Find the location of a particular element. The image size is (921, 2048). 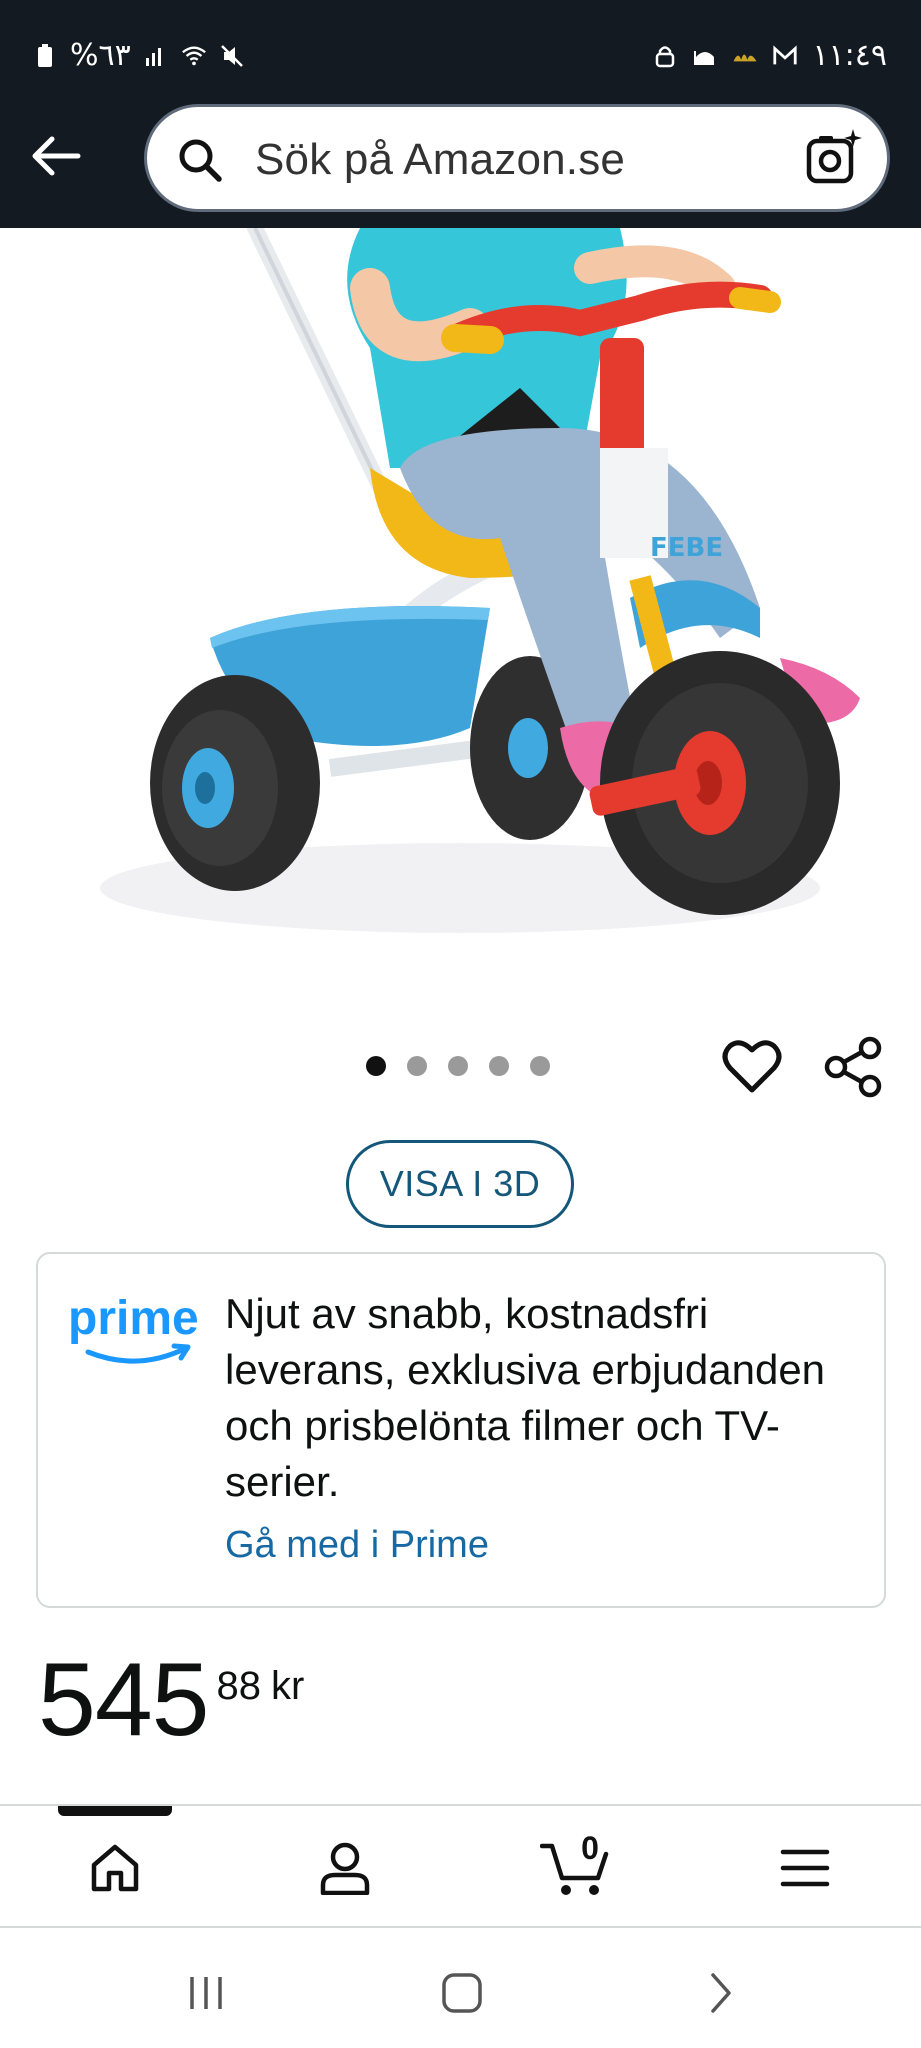

prime-logo: prime is located at coordinates (133, 1328).